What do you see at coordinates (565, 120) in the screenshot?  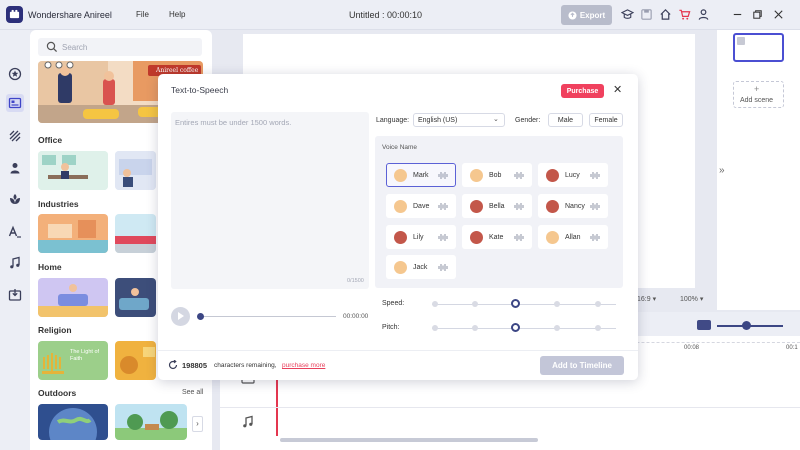 I see `gender-male-button: Male` at bounding box center [565, 120].